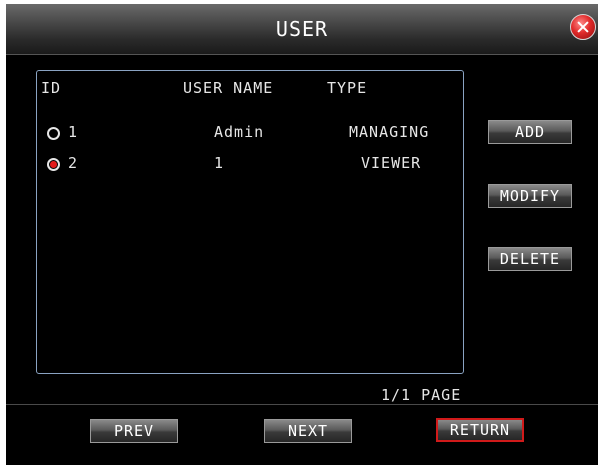 The image size is (599, 465). I want to click on row-radio-button-selected, so click(53, 164).